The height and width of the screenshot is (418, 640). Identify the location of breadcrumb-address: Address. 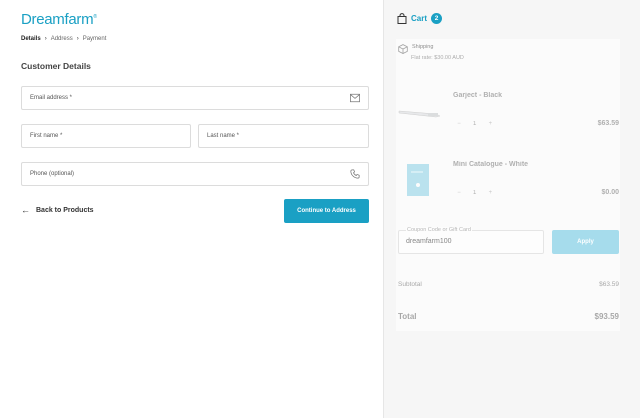
(62, 39).